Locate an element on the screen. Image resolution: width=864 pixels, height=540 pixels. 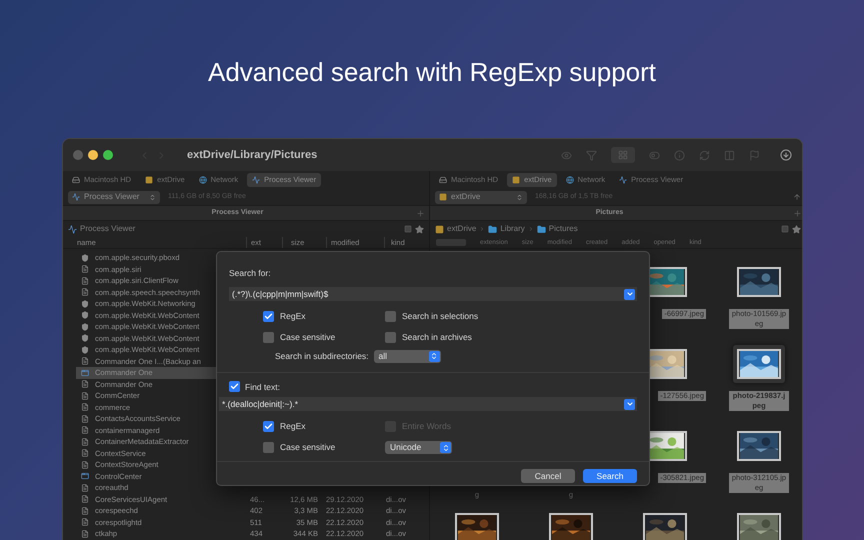
field-value: (.*?)\.(c|cpp|m|mm|swift)$ is located at coordinates (280, 294).